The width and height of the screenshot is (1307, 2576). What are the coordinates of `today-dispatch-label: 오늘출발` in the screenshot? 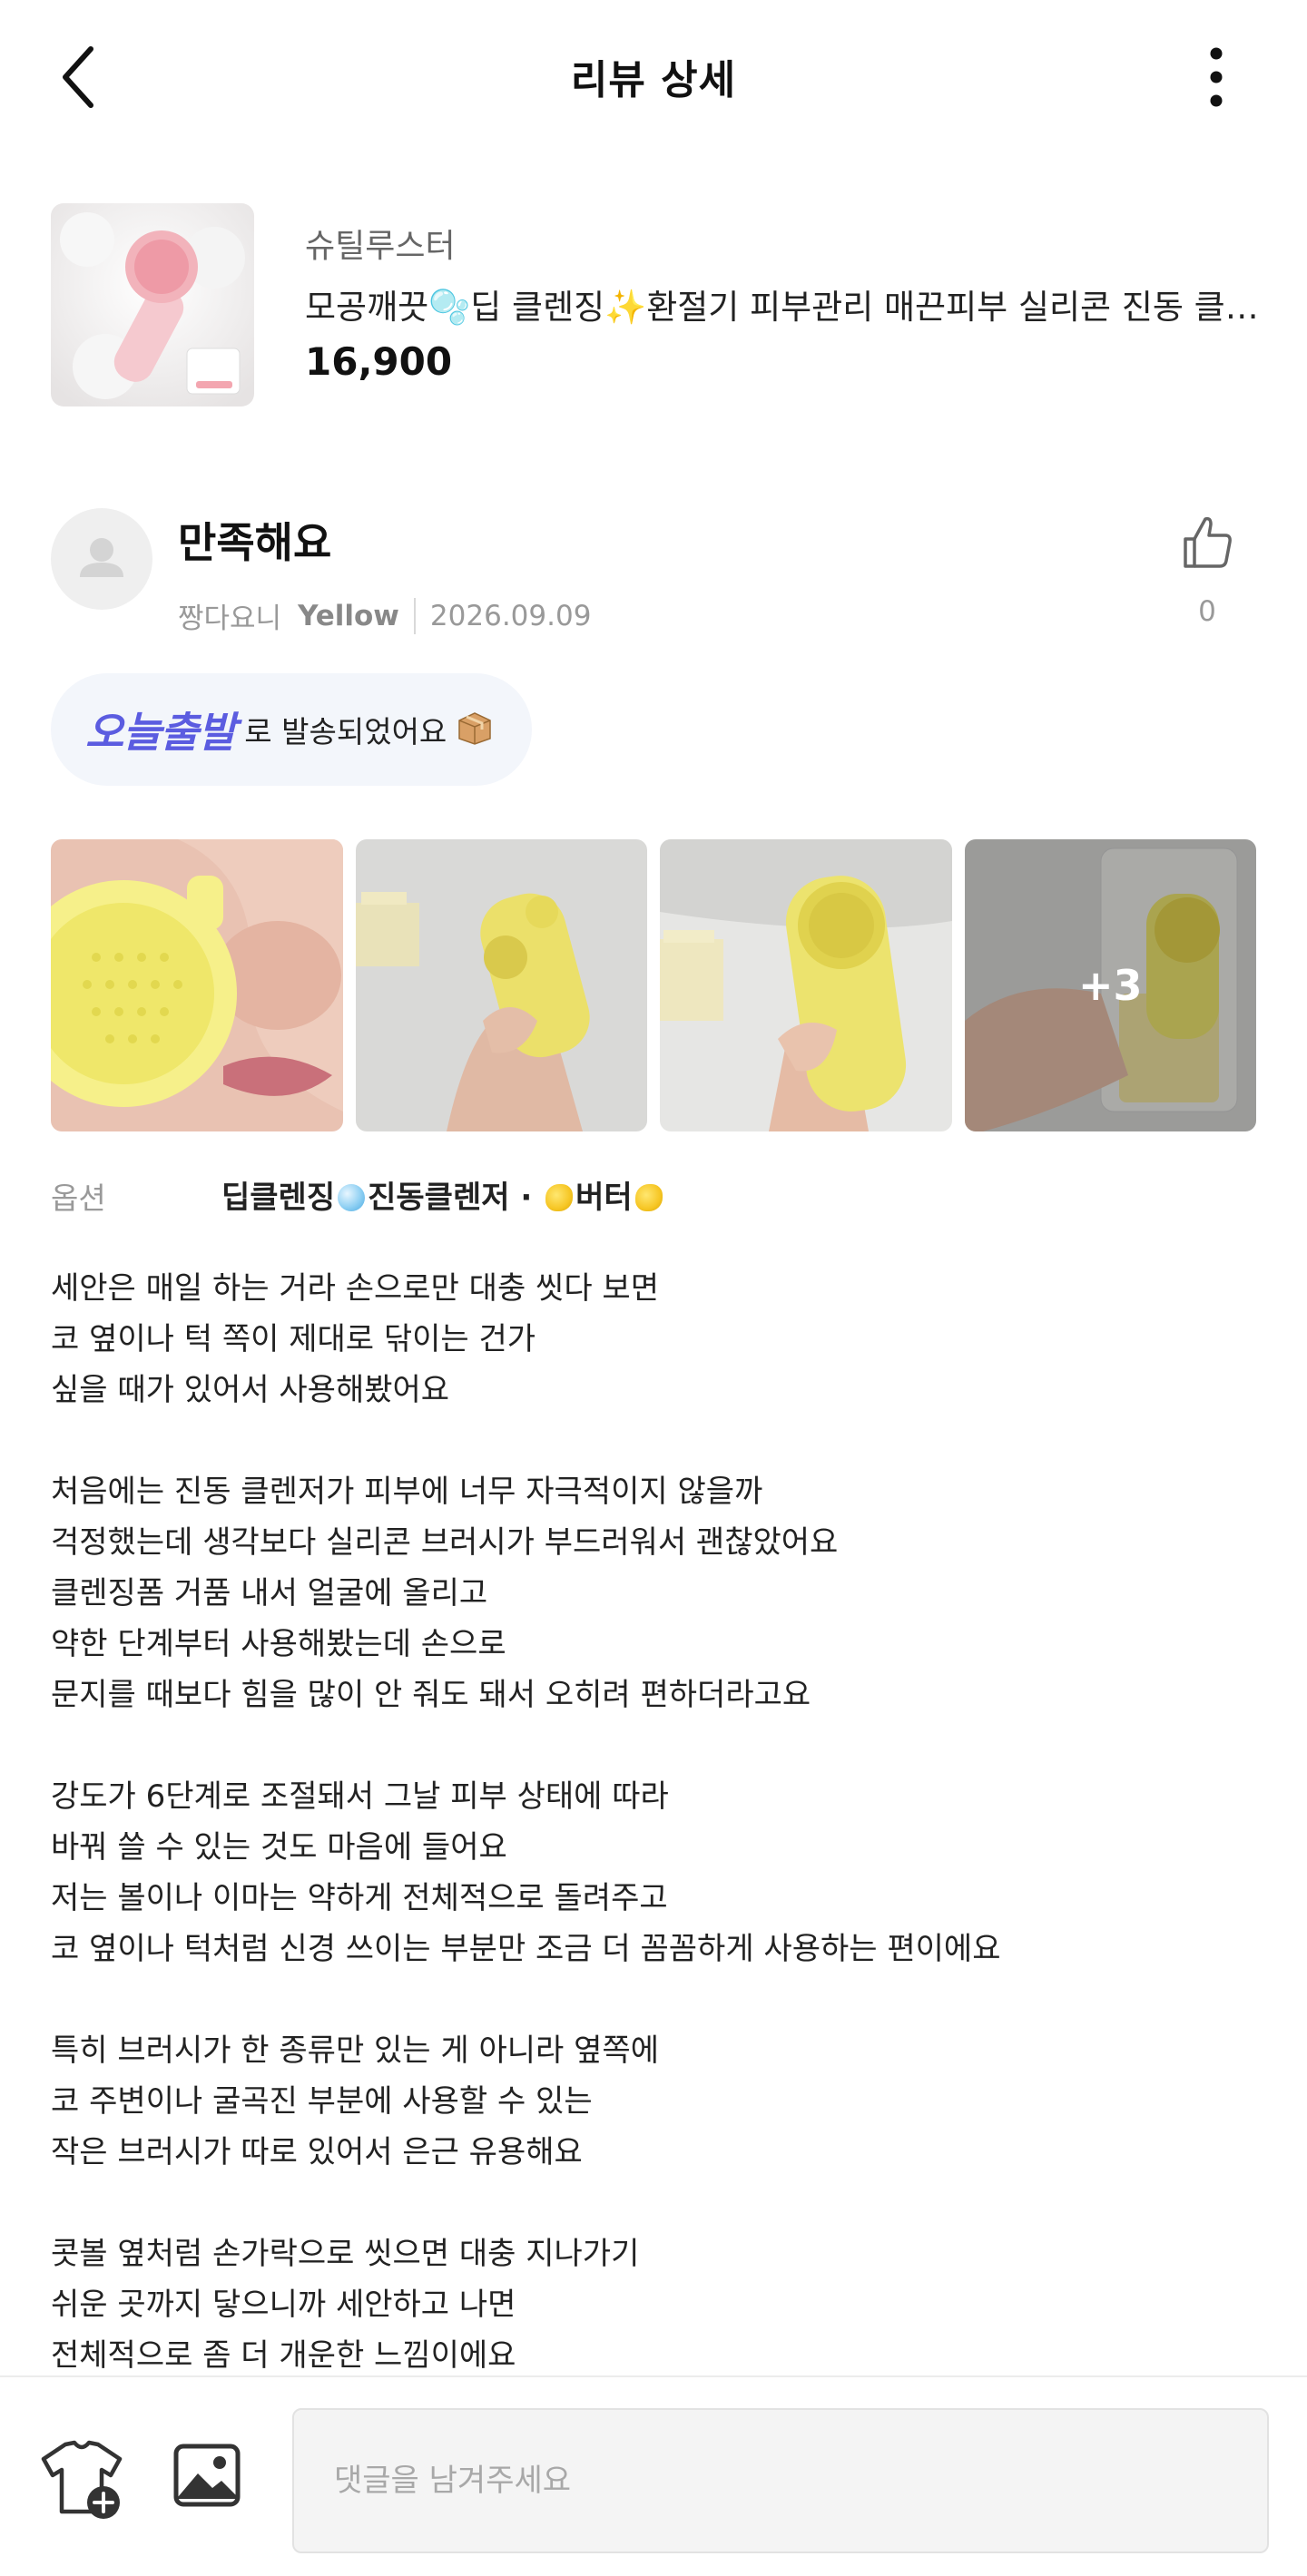 It's located at (160, 732).